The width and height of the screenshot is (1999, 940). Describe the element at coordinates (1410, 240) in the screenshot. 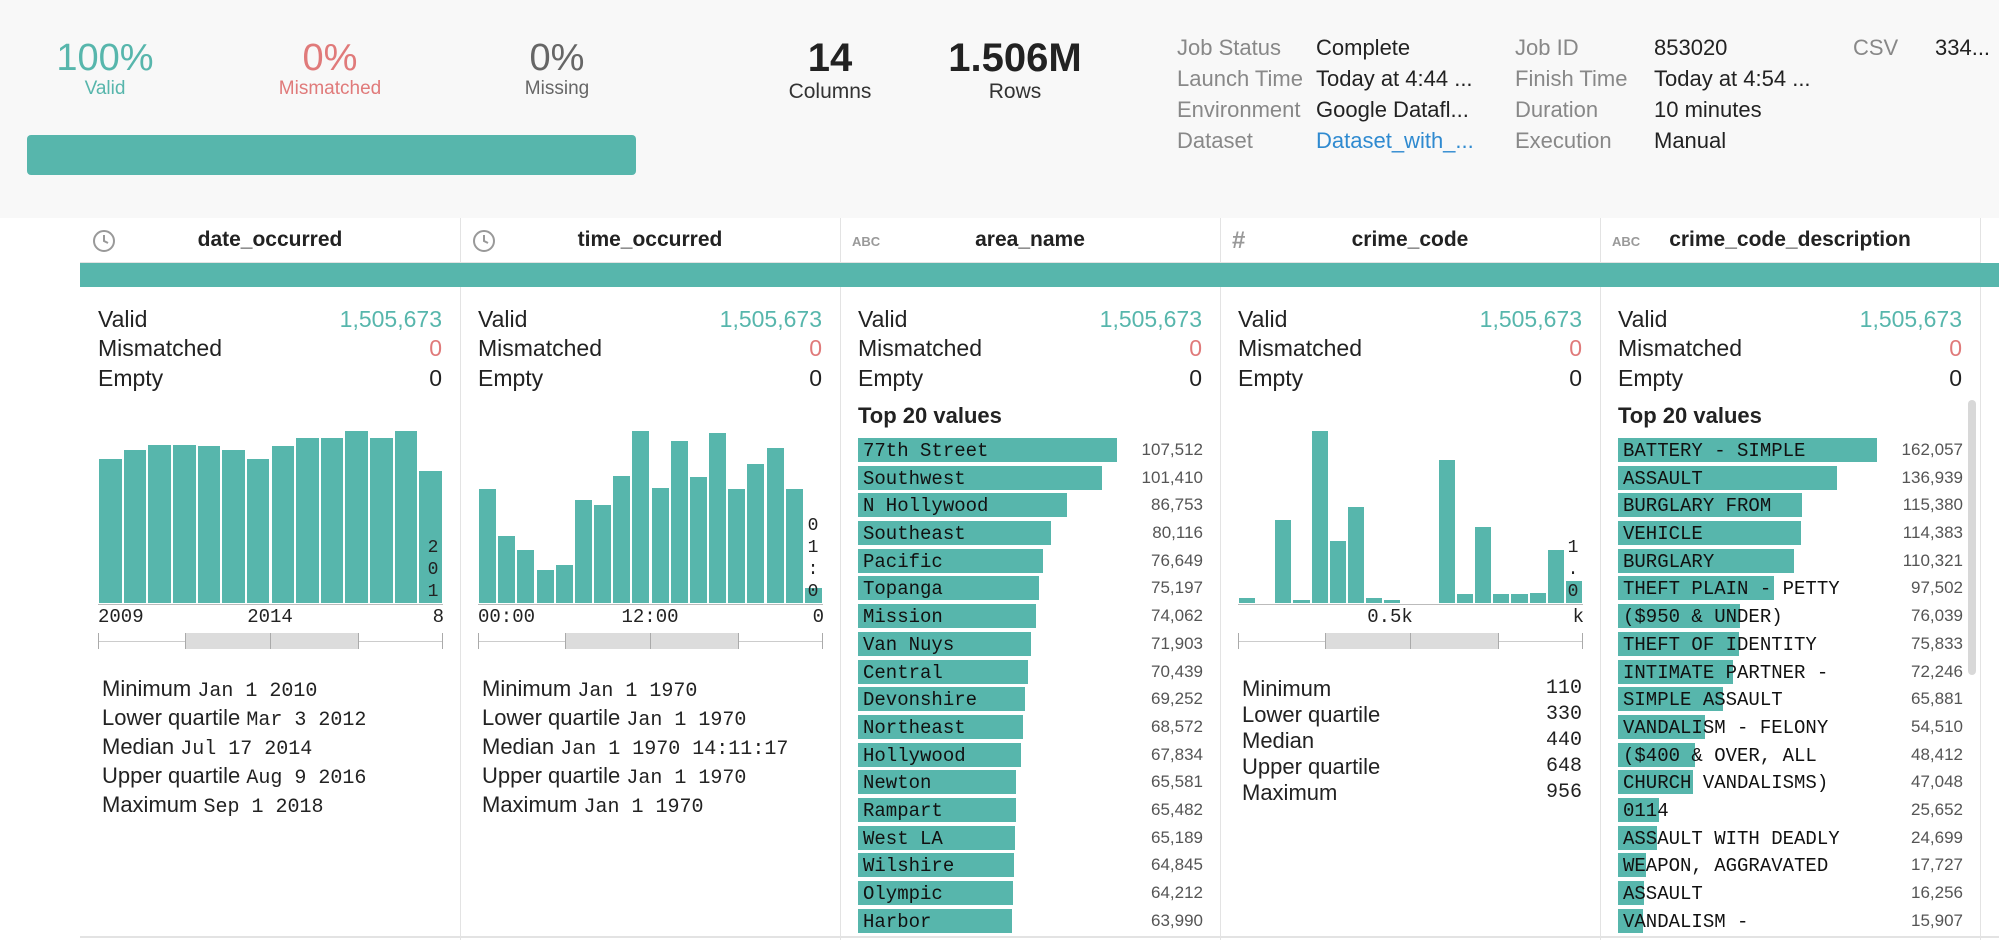

I see `column-header: # crime_code` at that location.